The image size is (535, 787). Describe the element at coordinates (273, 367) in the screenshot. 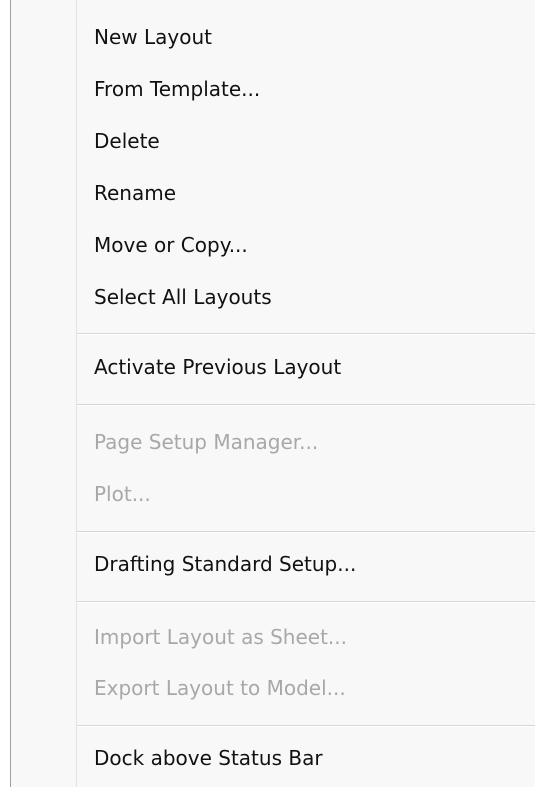

I see `menu-item-activate-previous-layout: Activate Previous Layout` at that location.